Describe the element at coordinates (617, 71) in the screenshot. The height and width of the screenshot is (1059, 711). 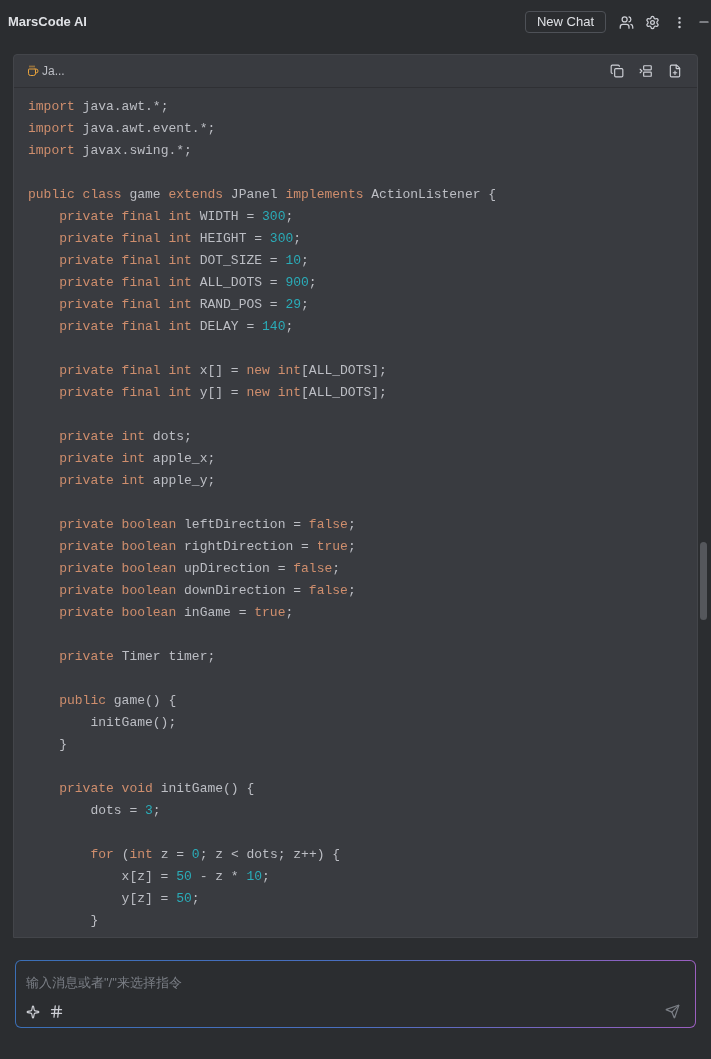
I see `copy-icon` at that location.